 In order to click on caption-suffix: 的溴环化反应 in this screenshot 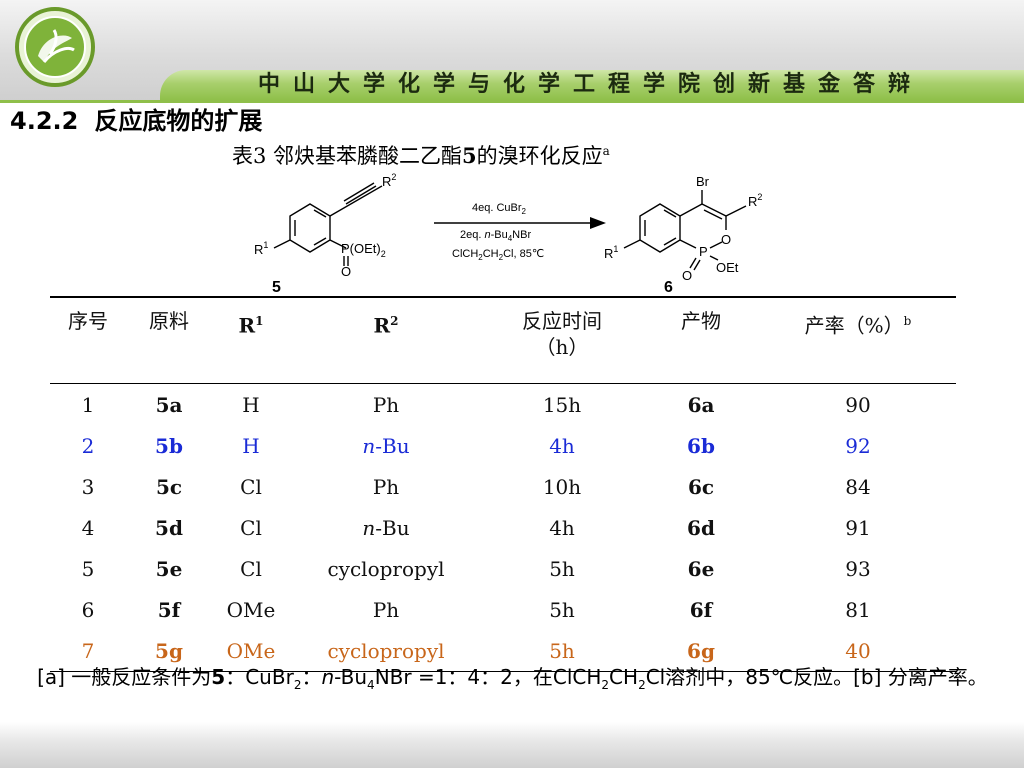, I will do `click(539, 156)`.